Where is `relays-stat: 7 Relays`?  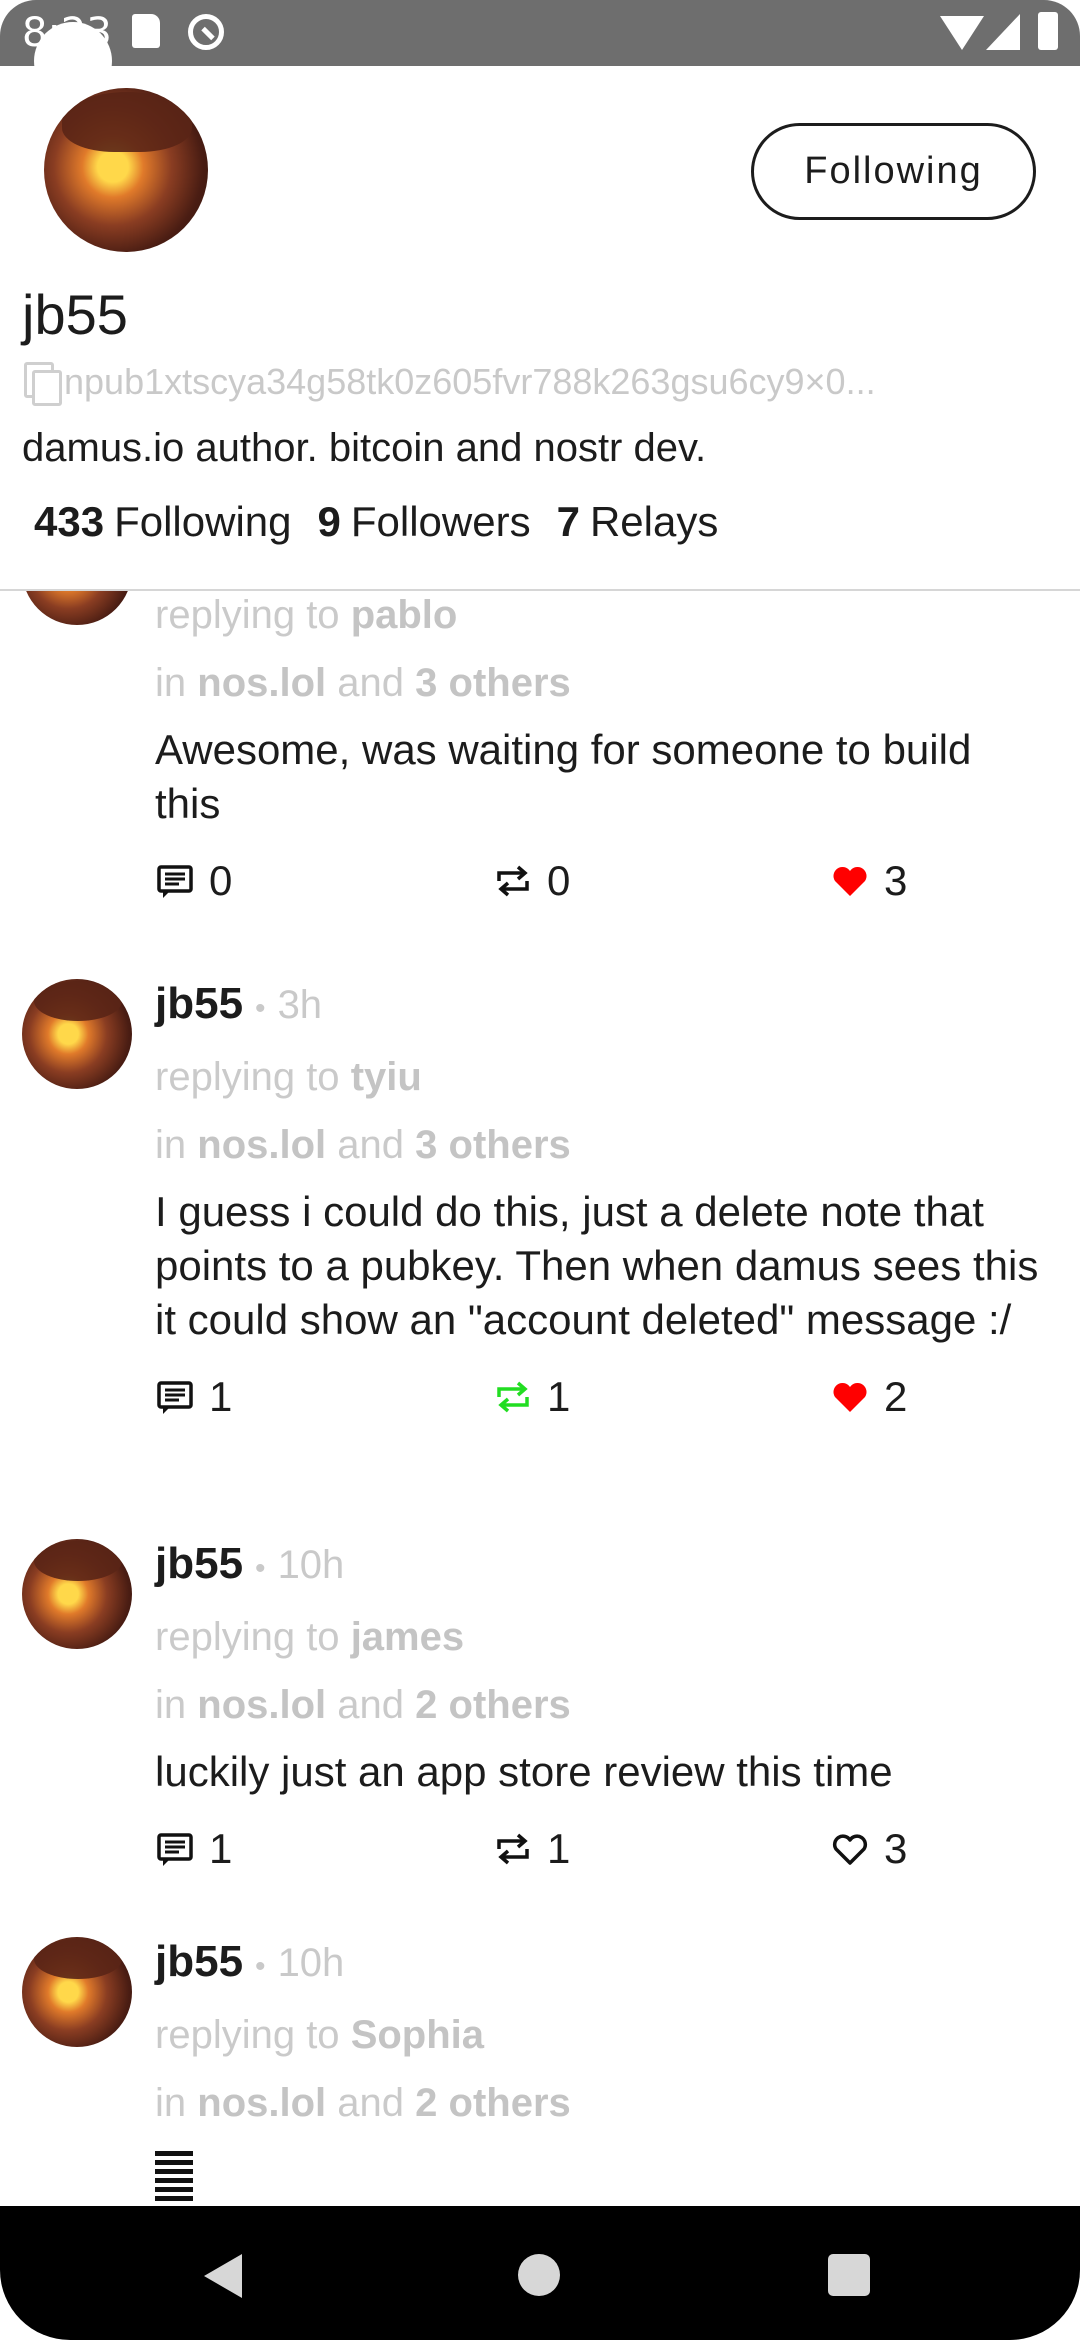 relays-stat: 7 Relays is located at coordinates (638, 522).